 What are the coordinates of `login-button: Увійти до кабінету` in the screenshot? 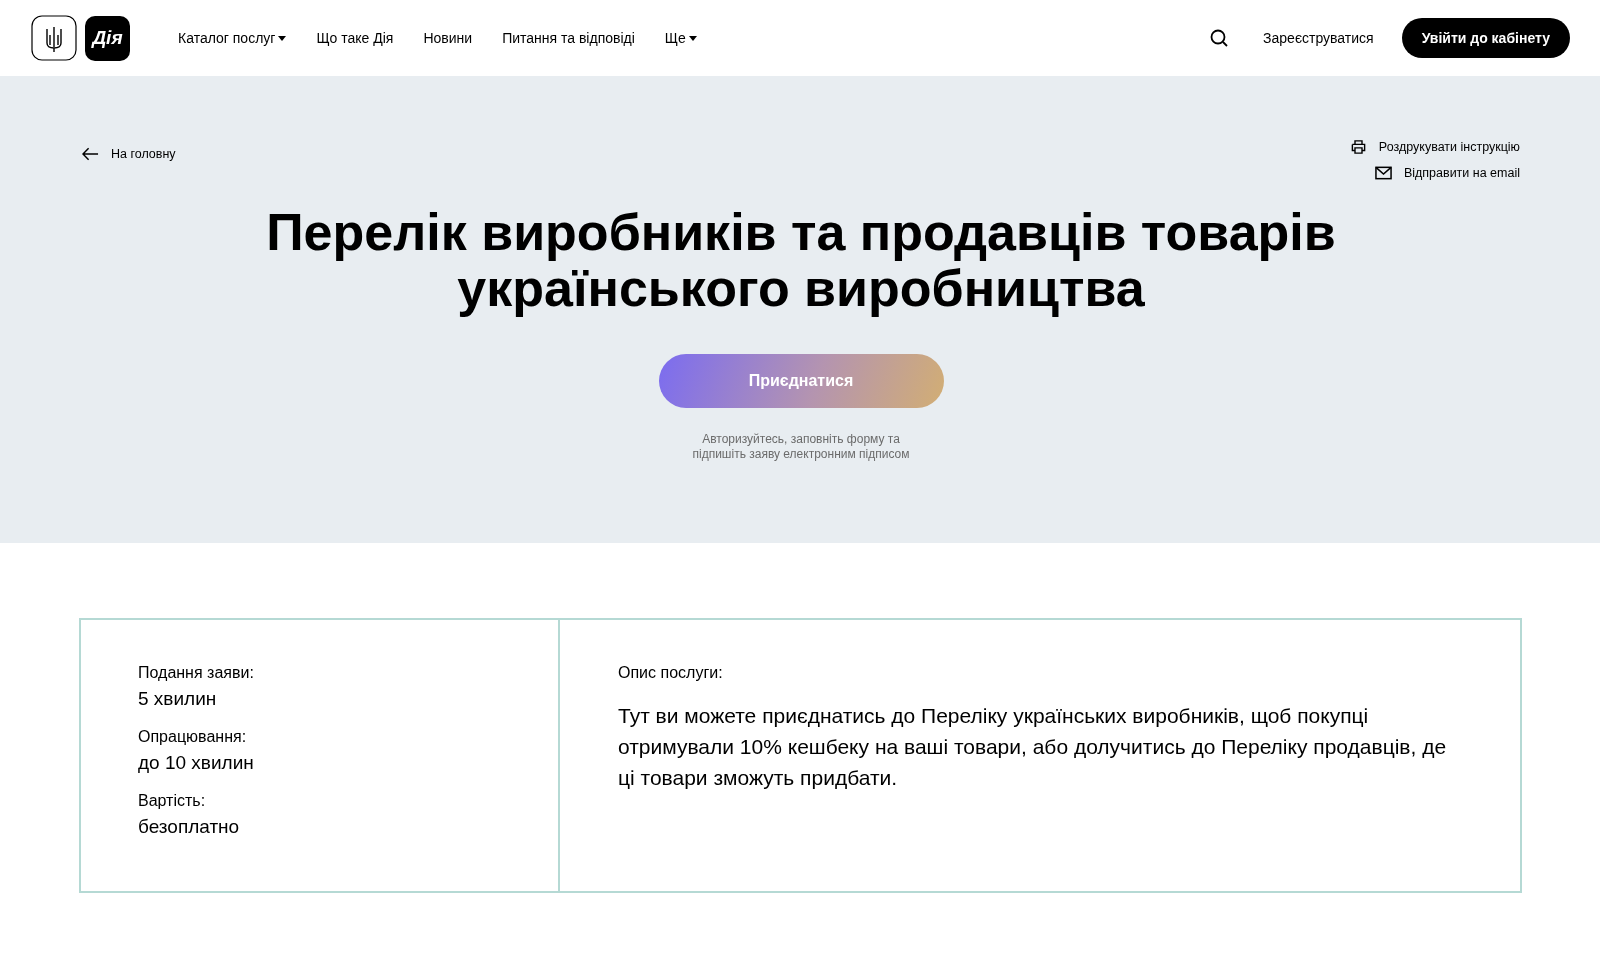 It's located at (1485, 38).